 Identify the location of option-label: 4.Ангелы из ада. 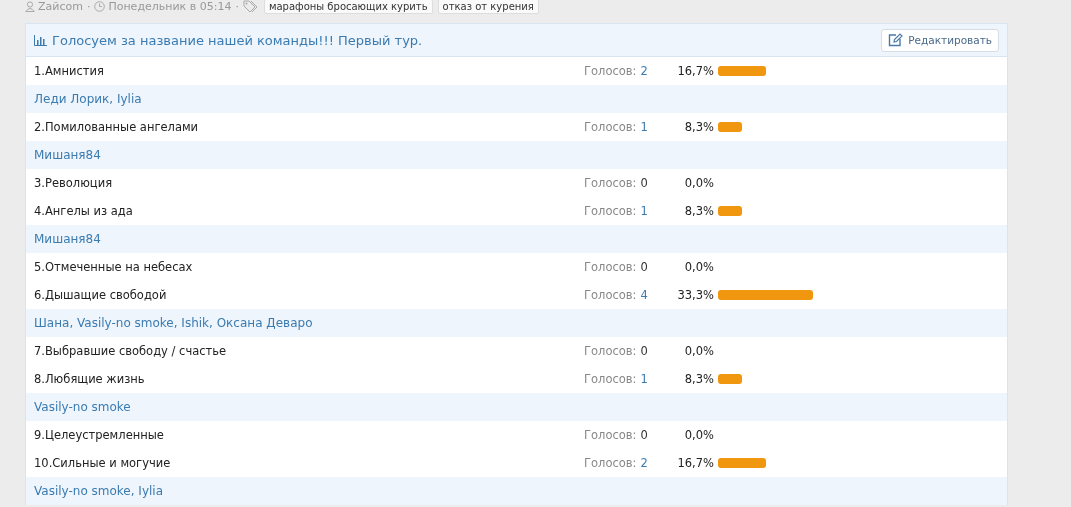
(84, 211).